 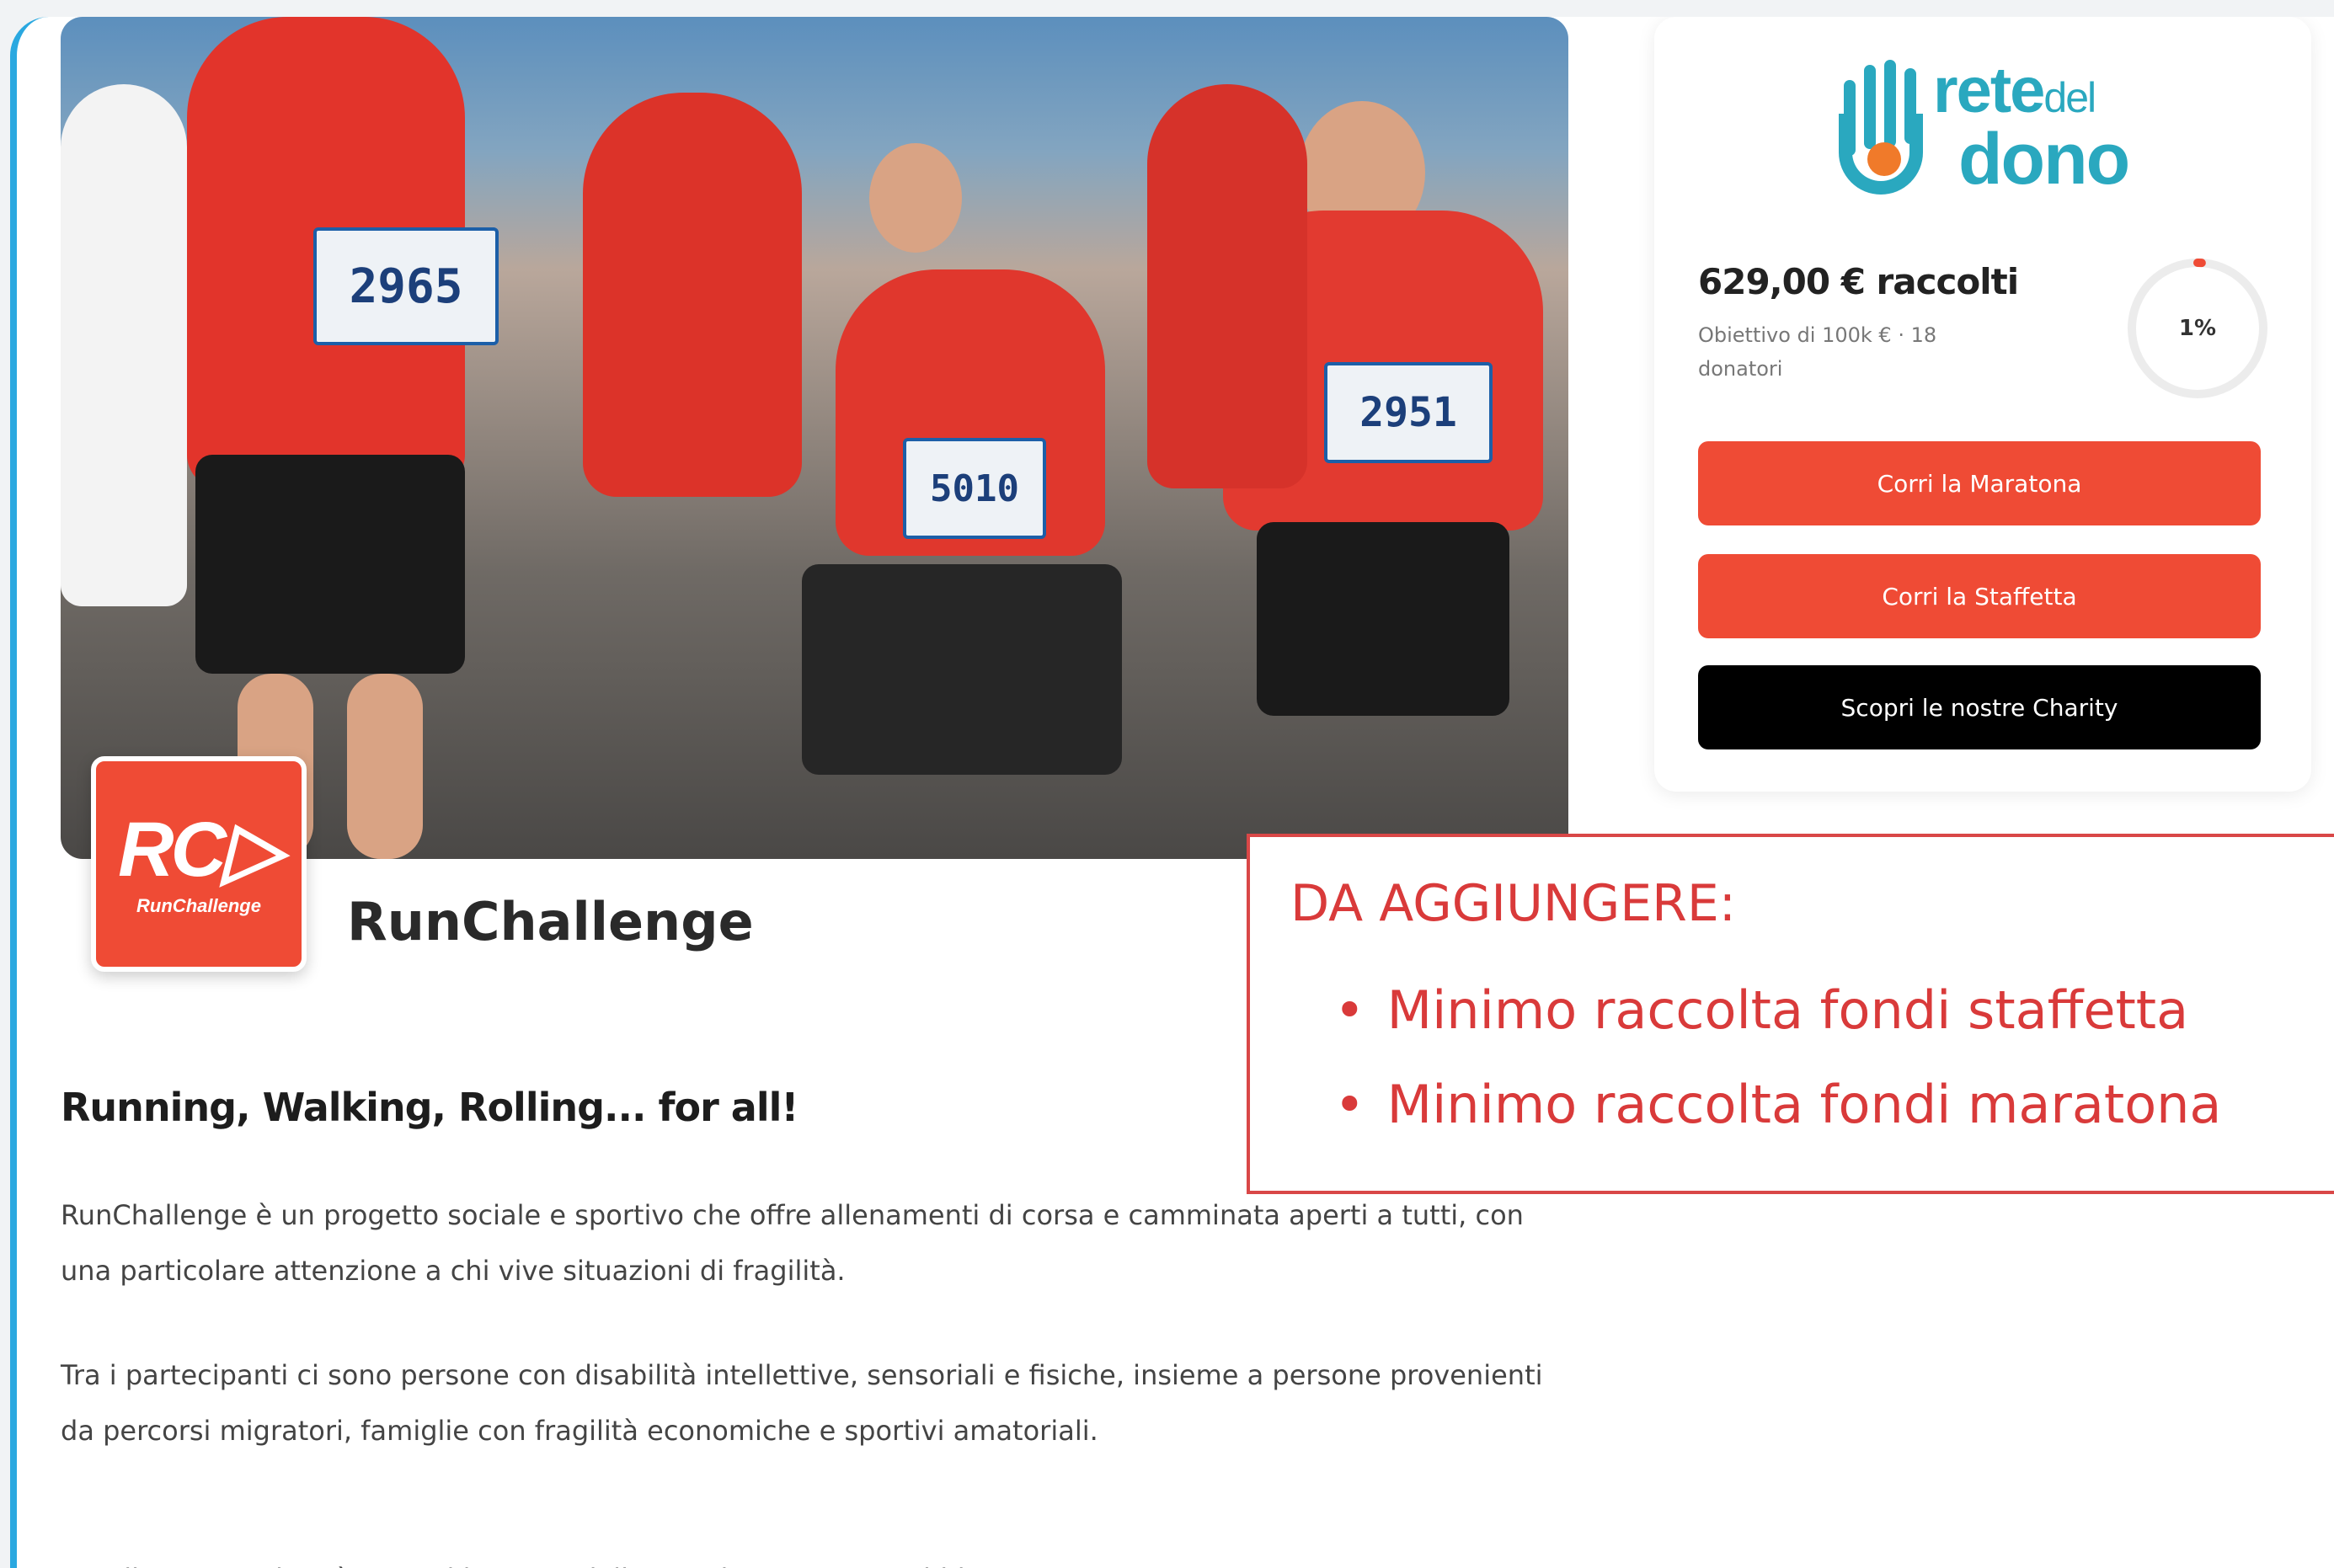 I want to click on goal-and-donors: Obiettivo di 100k € · 18 donatori, so click(x=1817, y=352).